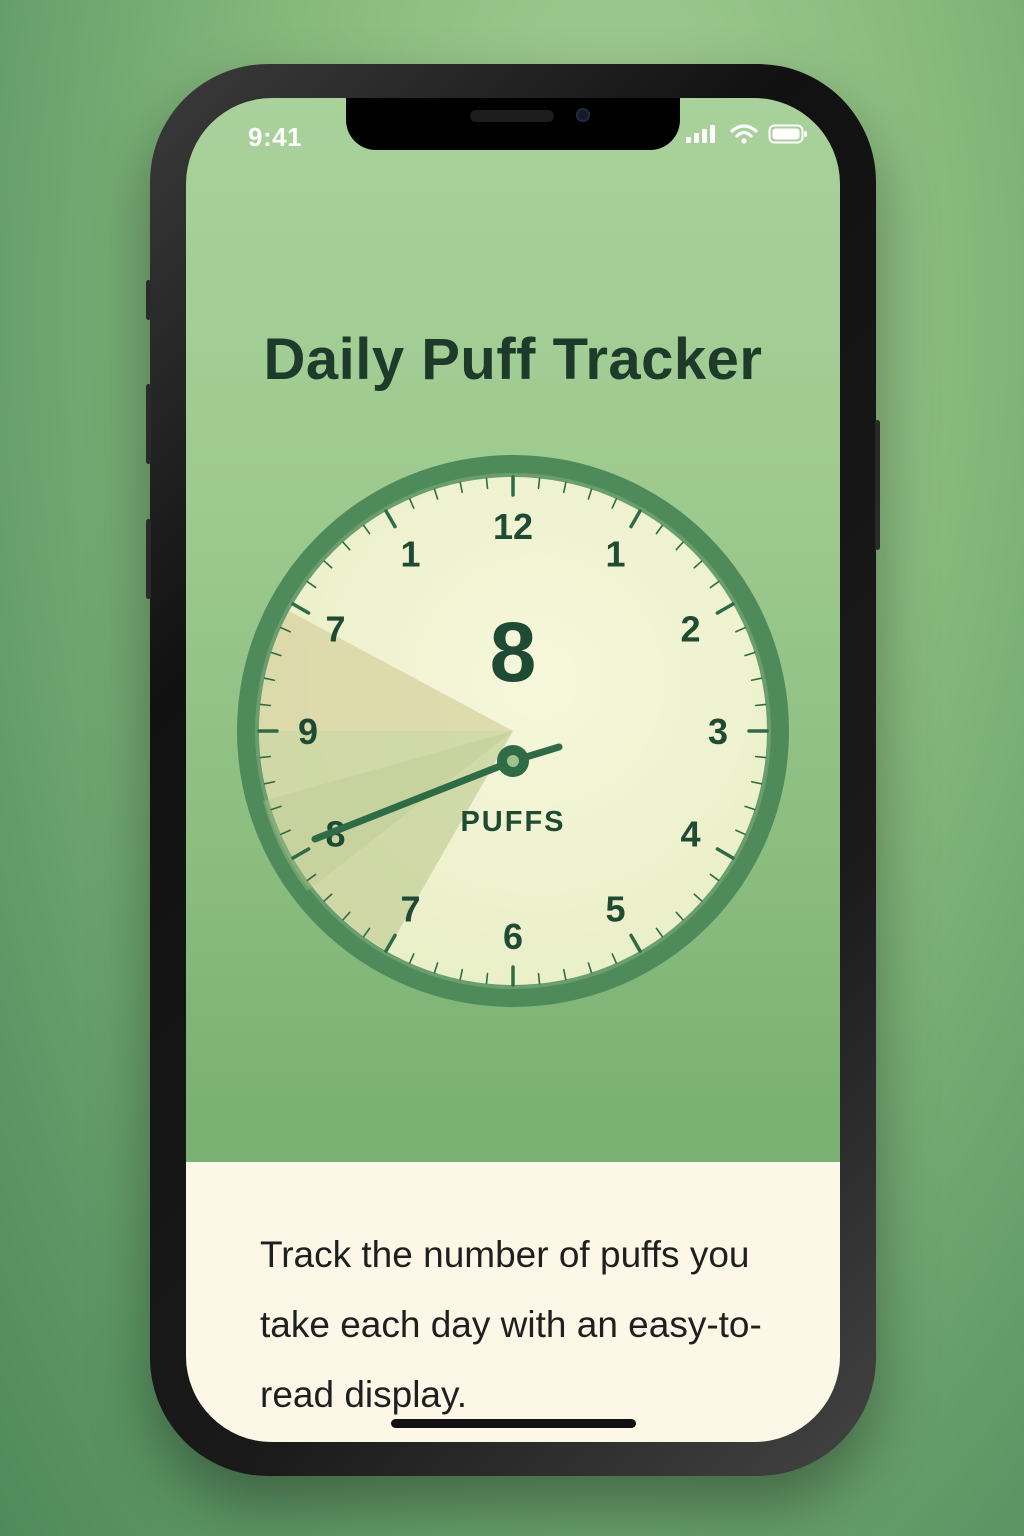 The width and height of the screenshot is (1024, 1536). Describe the element at coordinates (513, 124) in the screenshot. I see `notch` at that location.